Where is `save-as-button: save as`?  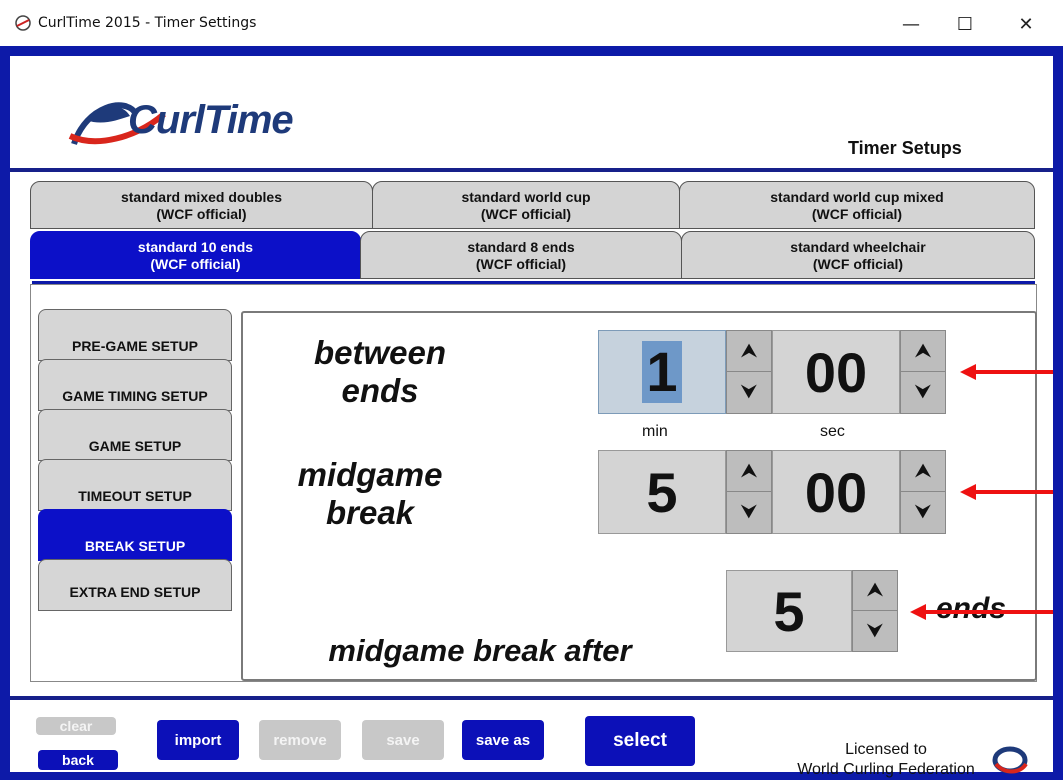
save-as-button: save as is located at coordinates (503, 740).